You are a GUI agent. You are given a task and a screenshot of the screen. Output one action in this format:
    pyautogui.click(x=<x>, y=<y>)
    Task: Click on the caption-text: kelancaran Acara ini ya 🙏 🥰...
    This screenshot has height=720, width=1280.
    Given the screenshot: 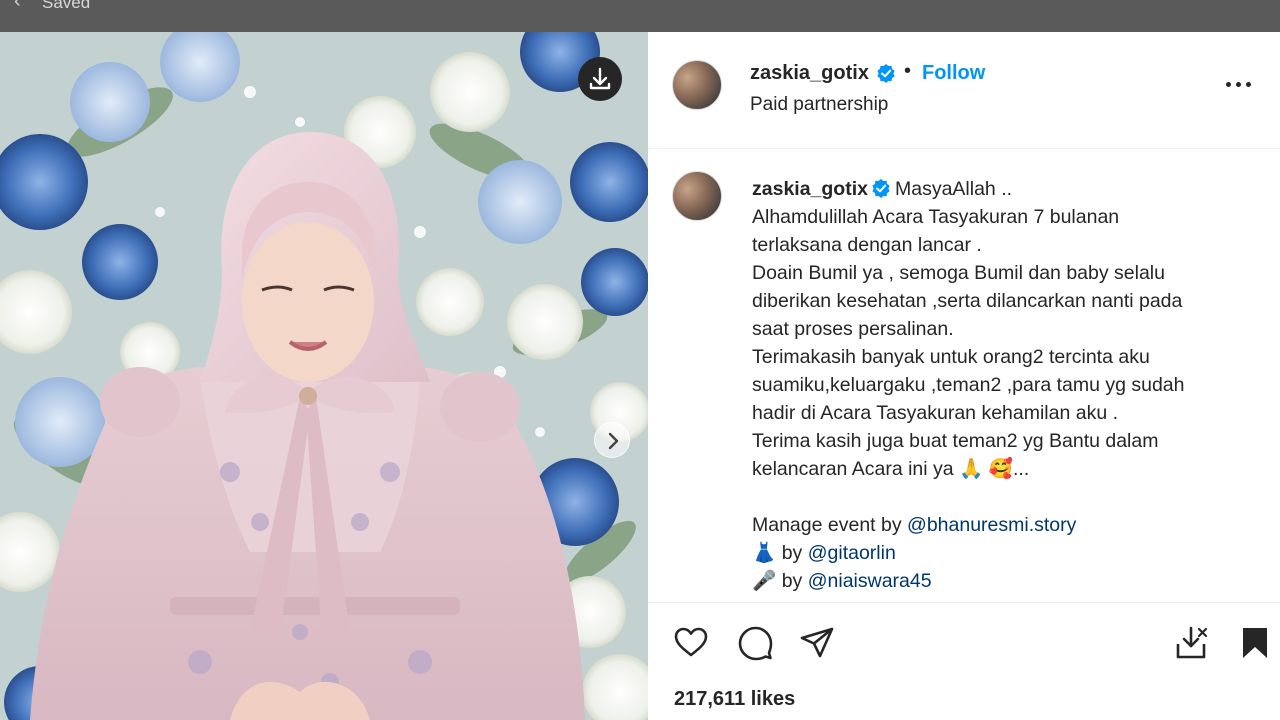 What is the action you would take?
    pyautogui.click(x=891, y=469)
    